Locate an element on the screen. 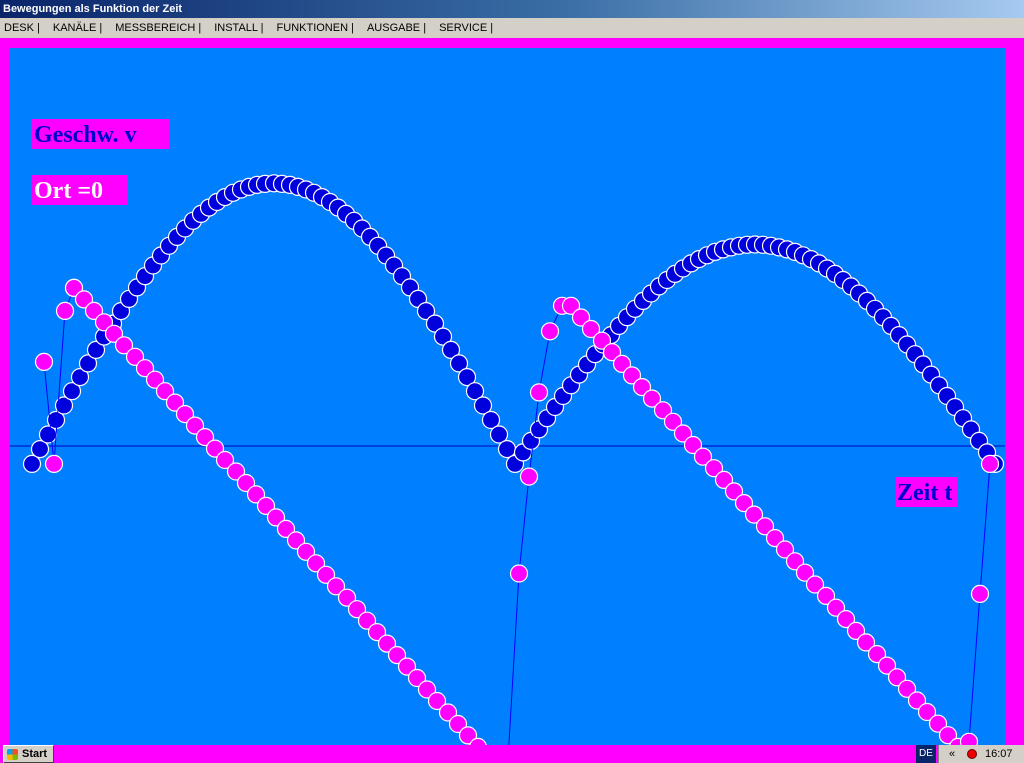  system-tray: « 16:07 is located at coordinates (981, 754).